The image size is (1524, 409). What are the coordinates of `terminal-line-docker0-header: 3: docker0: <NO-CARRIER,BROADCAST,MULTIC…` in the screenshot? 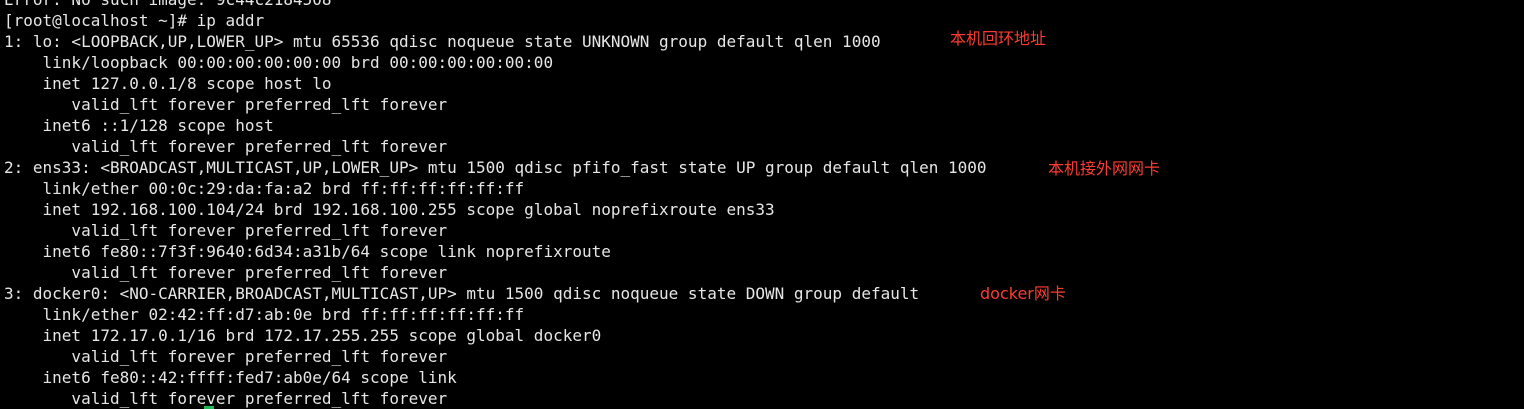 It's located at (462, 293).